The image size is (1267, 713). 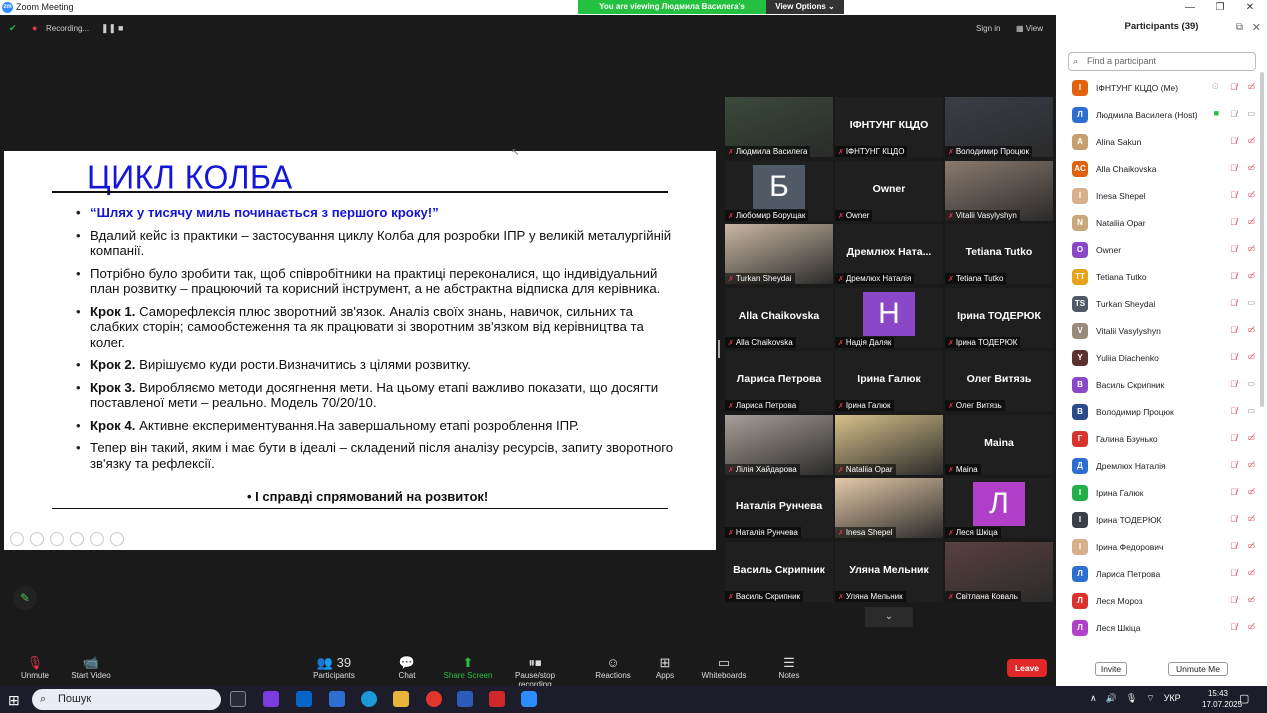 What do you see at coordinates (889, 190) in the screenshot?
I see `video-tile: Owner Owner` at bounding box center [889, 190].